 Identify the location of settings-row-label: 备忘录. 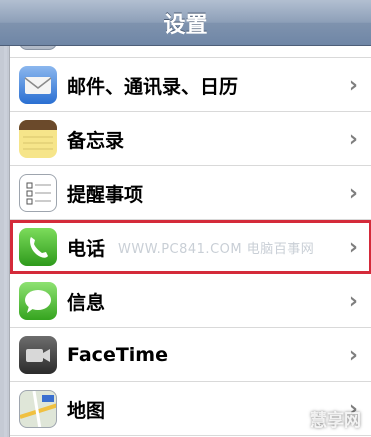
(96, 140).